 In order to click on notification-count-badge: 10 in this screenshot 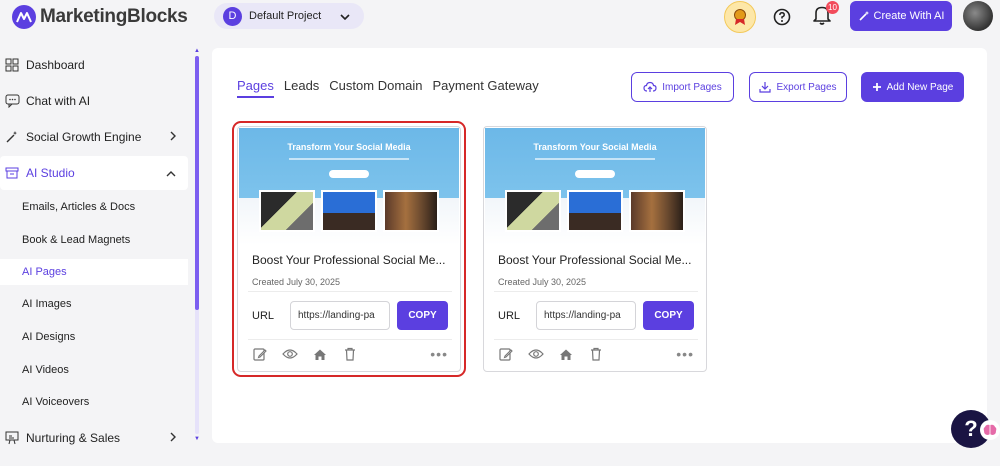, I will do `click(832, 7)`.